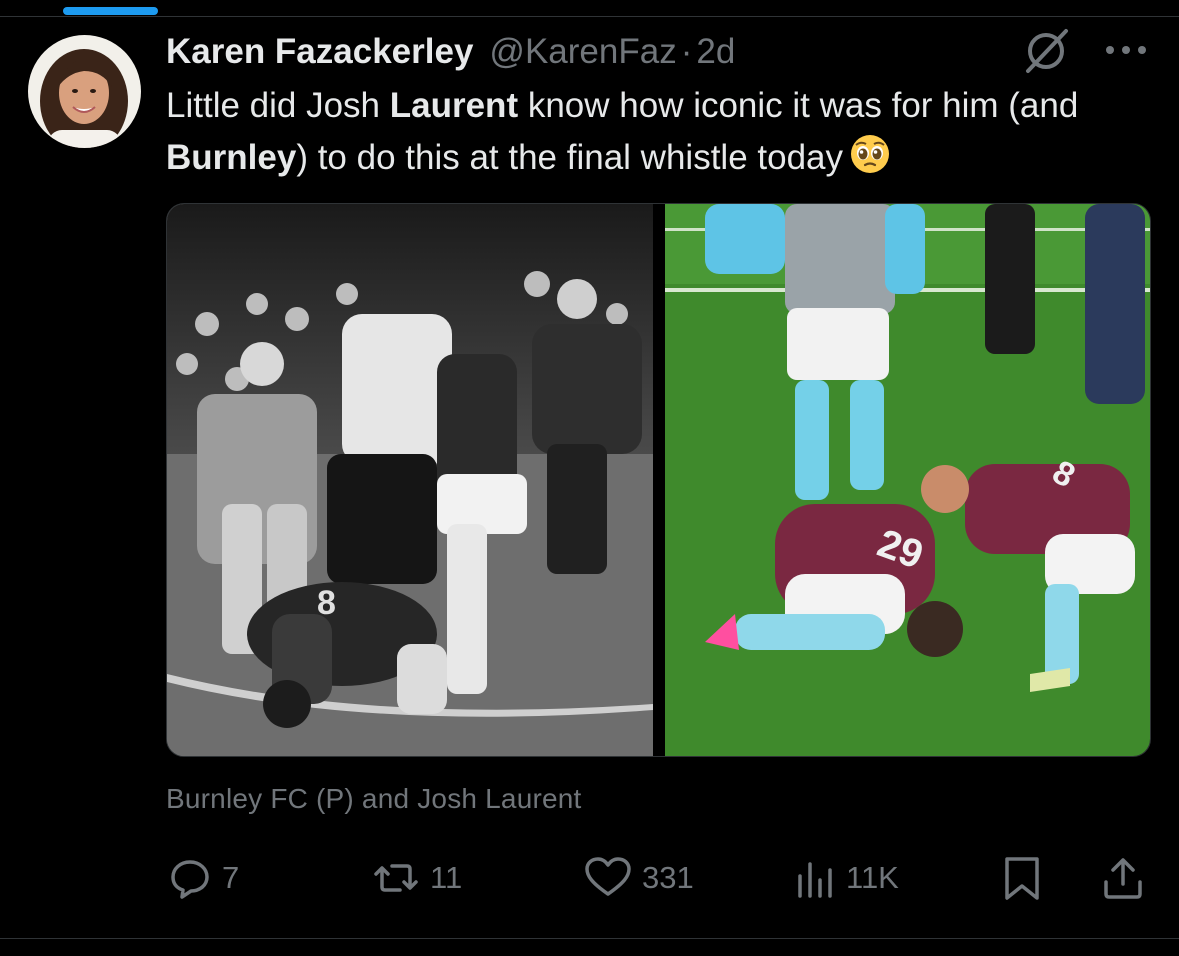 This screenshot has width=1179, height=956. What do you see at coordinates (454, 105) in the screenshot?
I see `tweet-text-bold: Laurent` at bounding box center [454, 105].